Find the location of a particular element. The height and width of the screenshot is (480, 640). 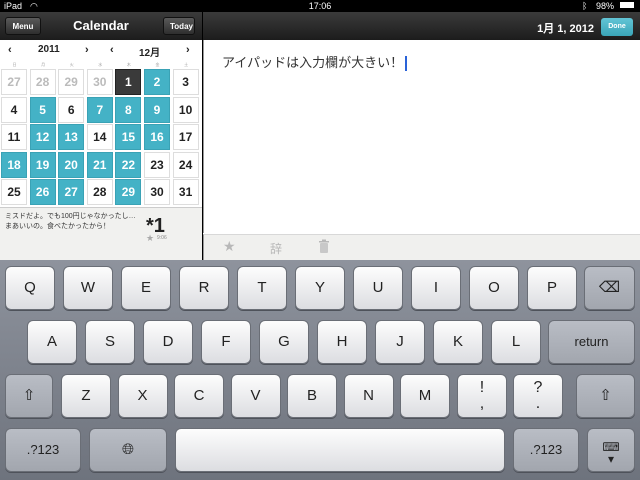

editor-toolbar: ★ 辞 is located at coordinates (421, 247).